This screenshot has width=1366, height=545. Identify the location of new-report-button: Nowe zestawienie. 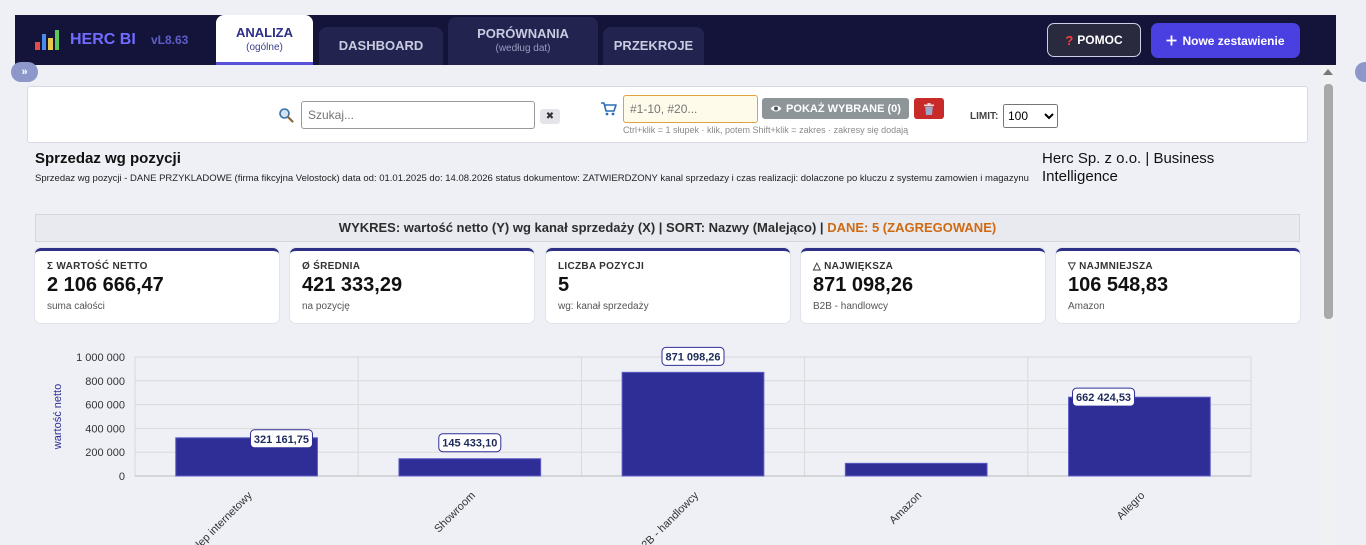
(1225, 40).